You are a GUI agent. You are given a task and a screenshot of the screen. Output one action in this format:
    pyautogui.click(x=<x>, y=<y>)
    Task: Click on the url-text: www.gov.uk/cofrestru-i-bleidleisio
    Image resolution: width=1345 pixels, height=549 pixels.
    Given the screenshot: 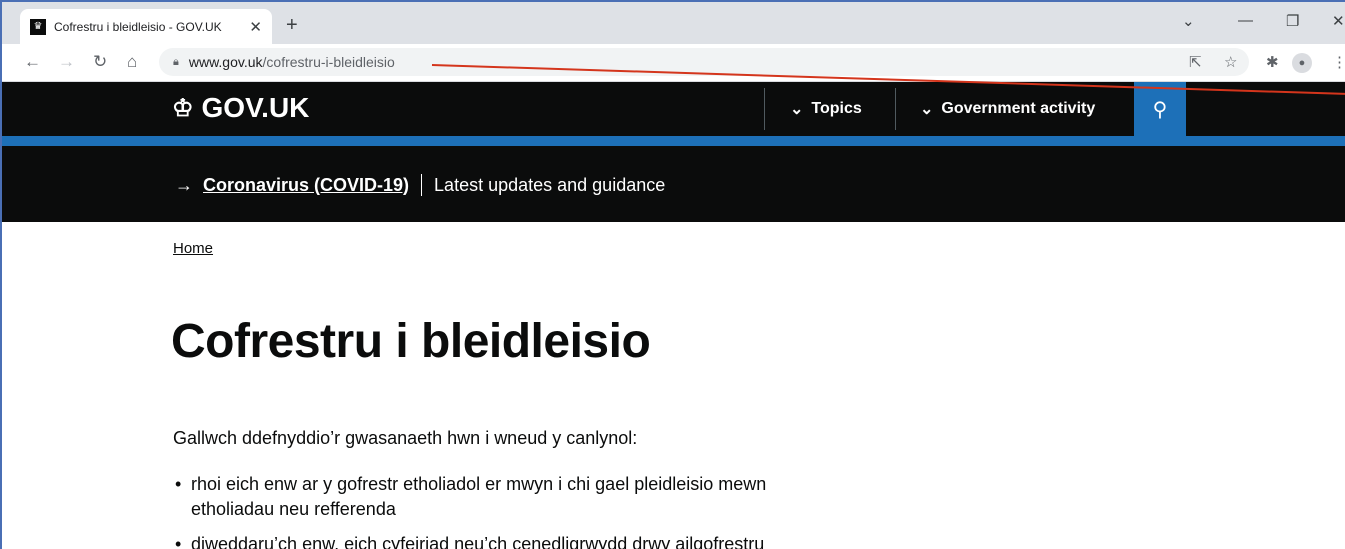 What is the action you would take?
    pyautogui.click(x=292, y=62)
    